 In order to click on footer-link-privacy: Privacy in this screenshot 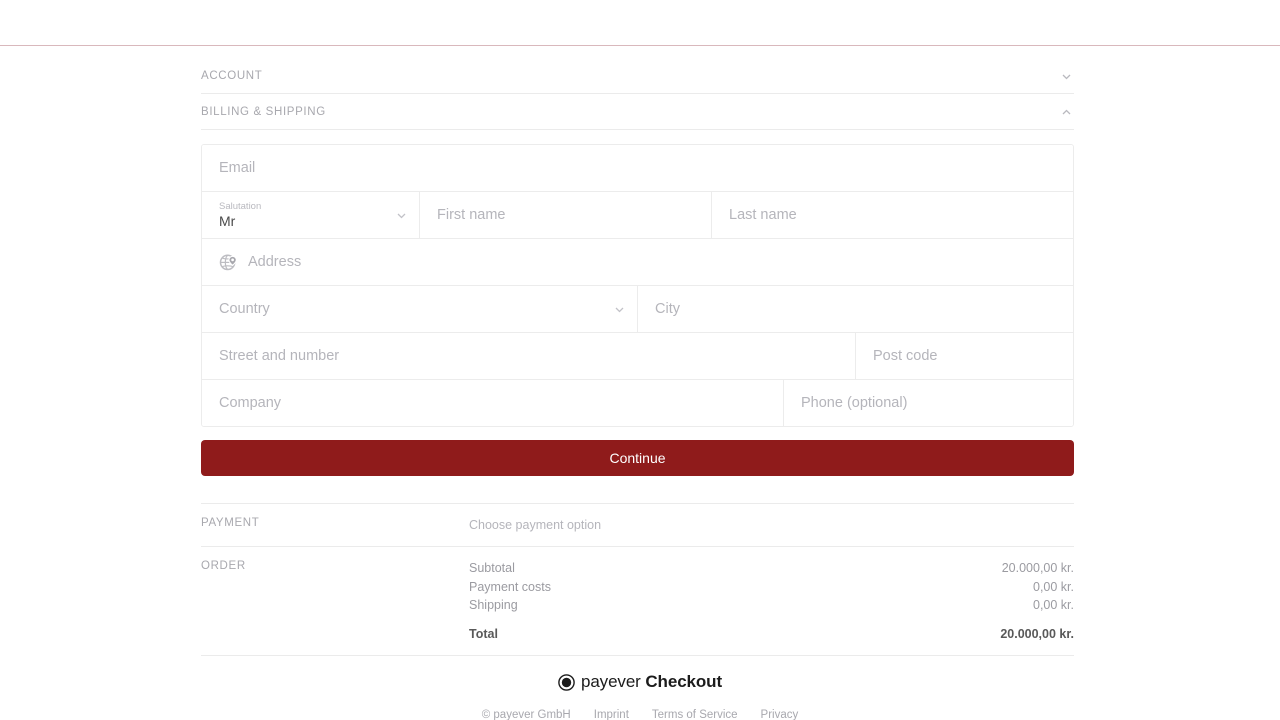, I will do `click(780, 714)`.